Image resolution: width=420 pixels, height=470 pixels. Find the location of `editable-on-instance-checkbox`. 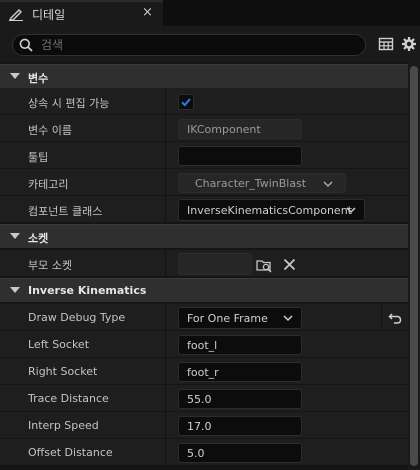

editable-on-instance-checkbox is located at coordinates (186, 102).